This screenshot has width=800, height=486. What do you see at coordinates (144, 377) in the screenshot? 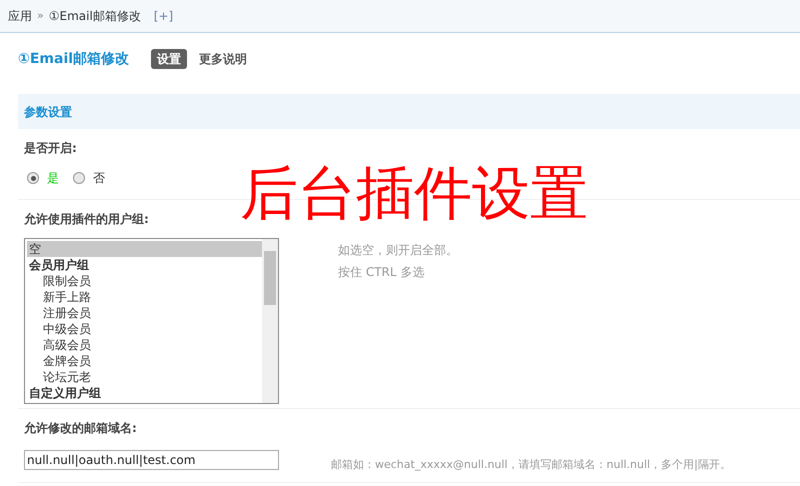
I see `list-option: 论坛元老` at bounding box center [144, 377].